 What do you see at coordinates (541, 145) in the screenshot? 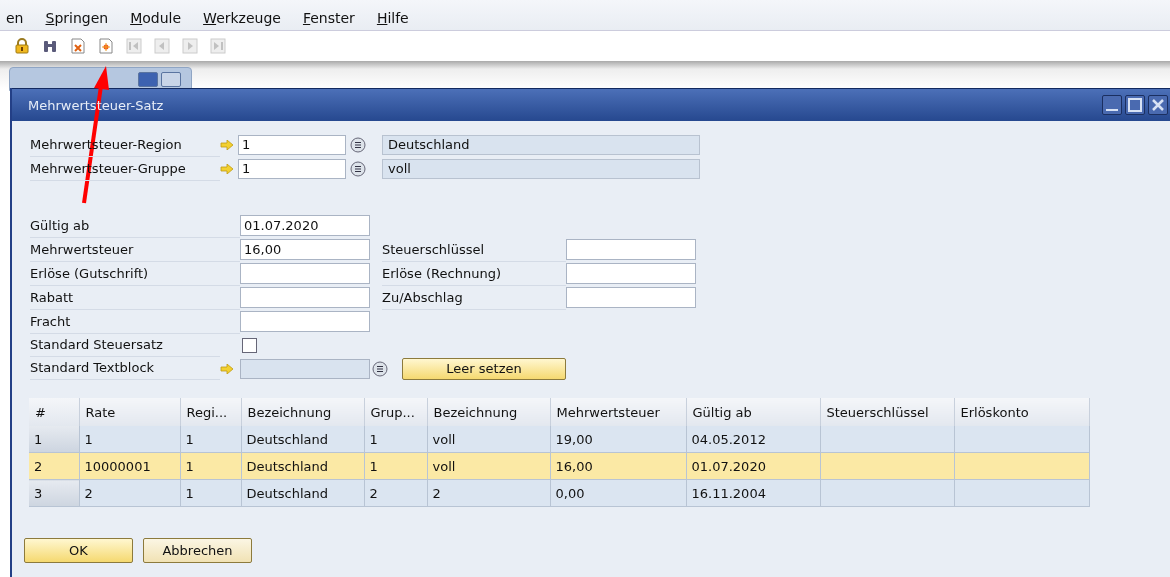
I see `description-field: Deutschland` at bounding box center [541, 145].